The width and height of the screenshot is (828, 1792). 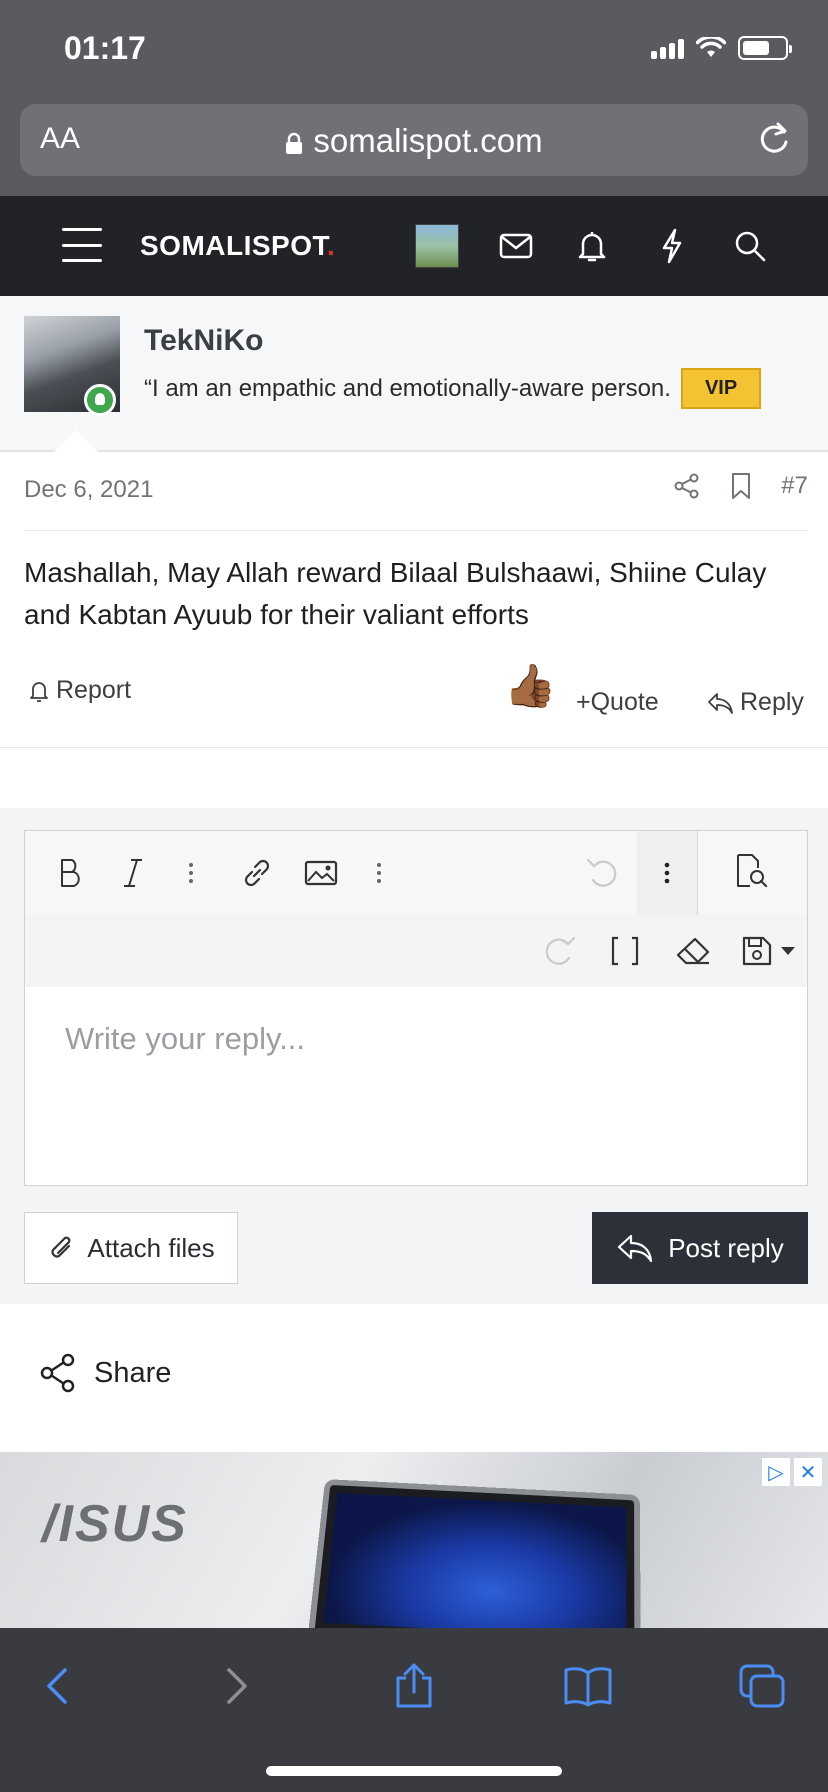 What do you see at coordinates (588, 1686) in the screenshot?
I see `bookmarks-icon` at bounding box center [588, 1686].